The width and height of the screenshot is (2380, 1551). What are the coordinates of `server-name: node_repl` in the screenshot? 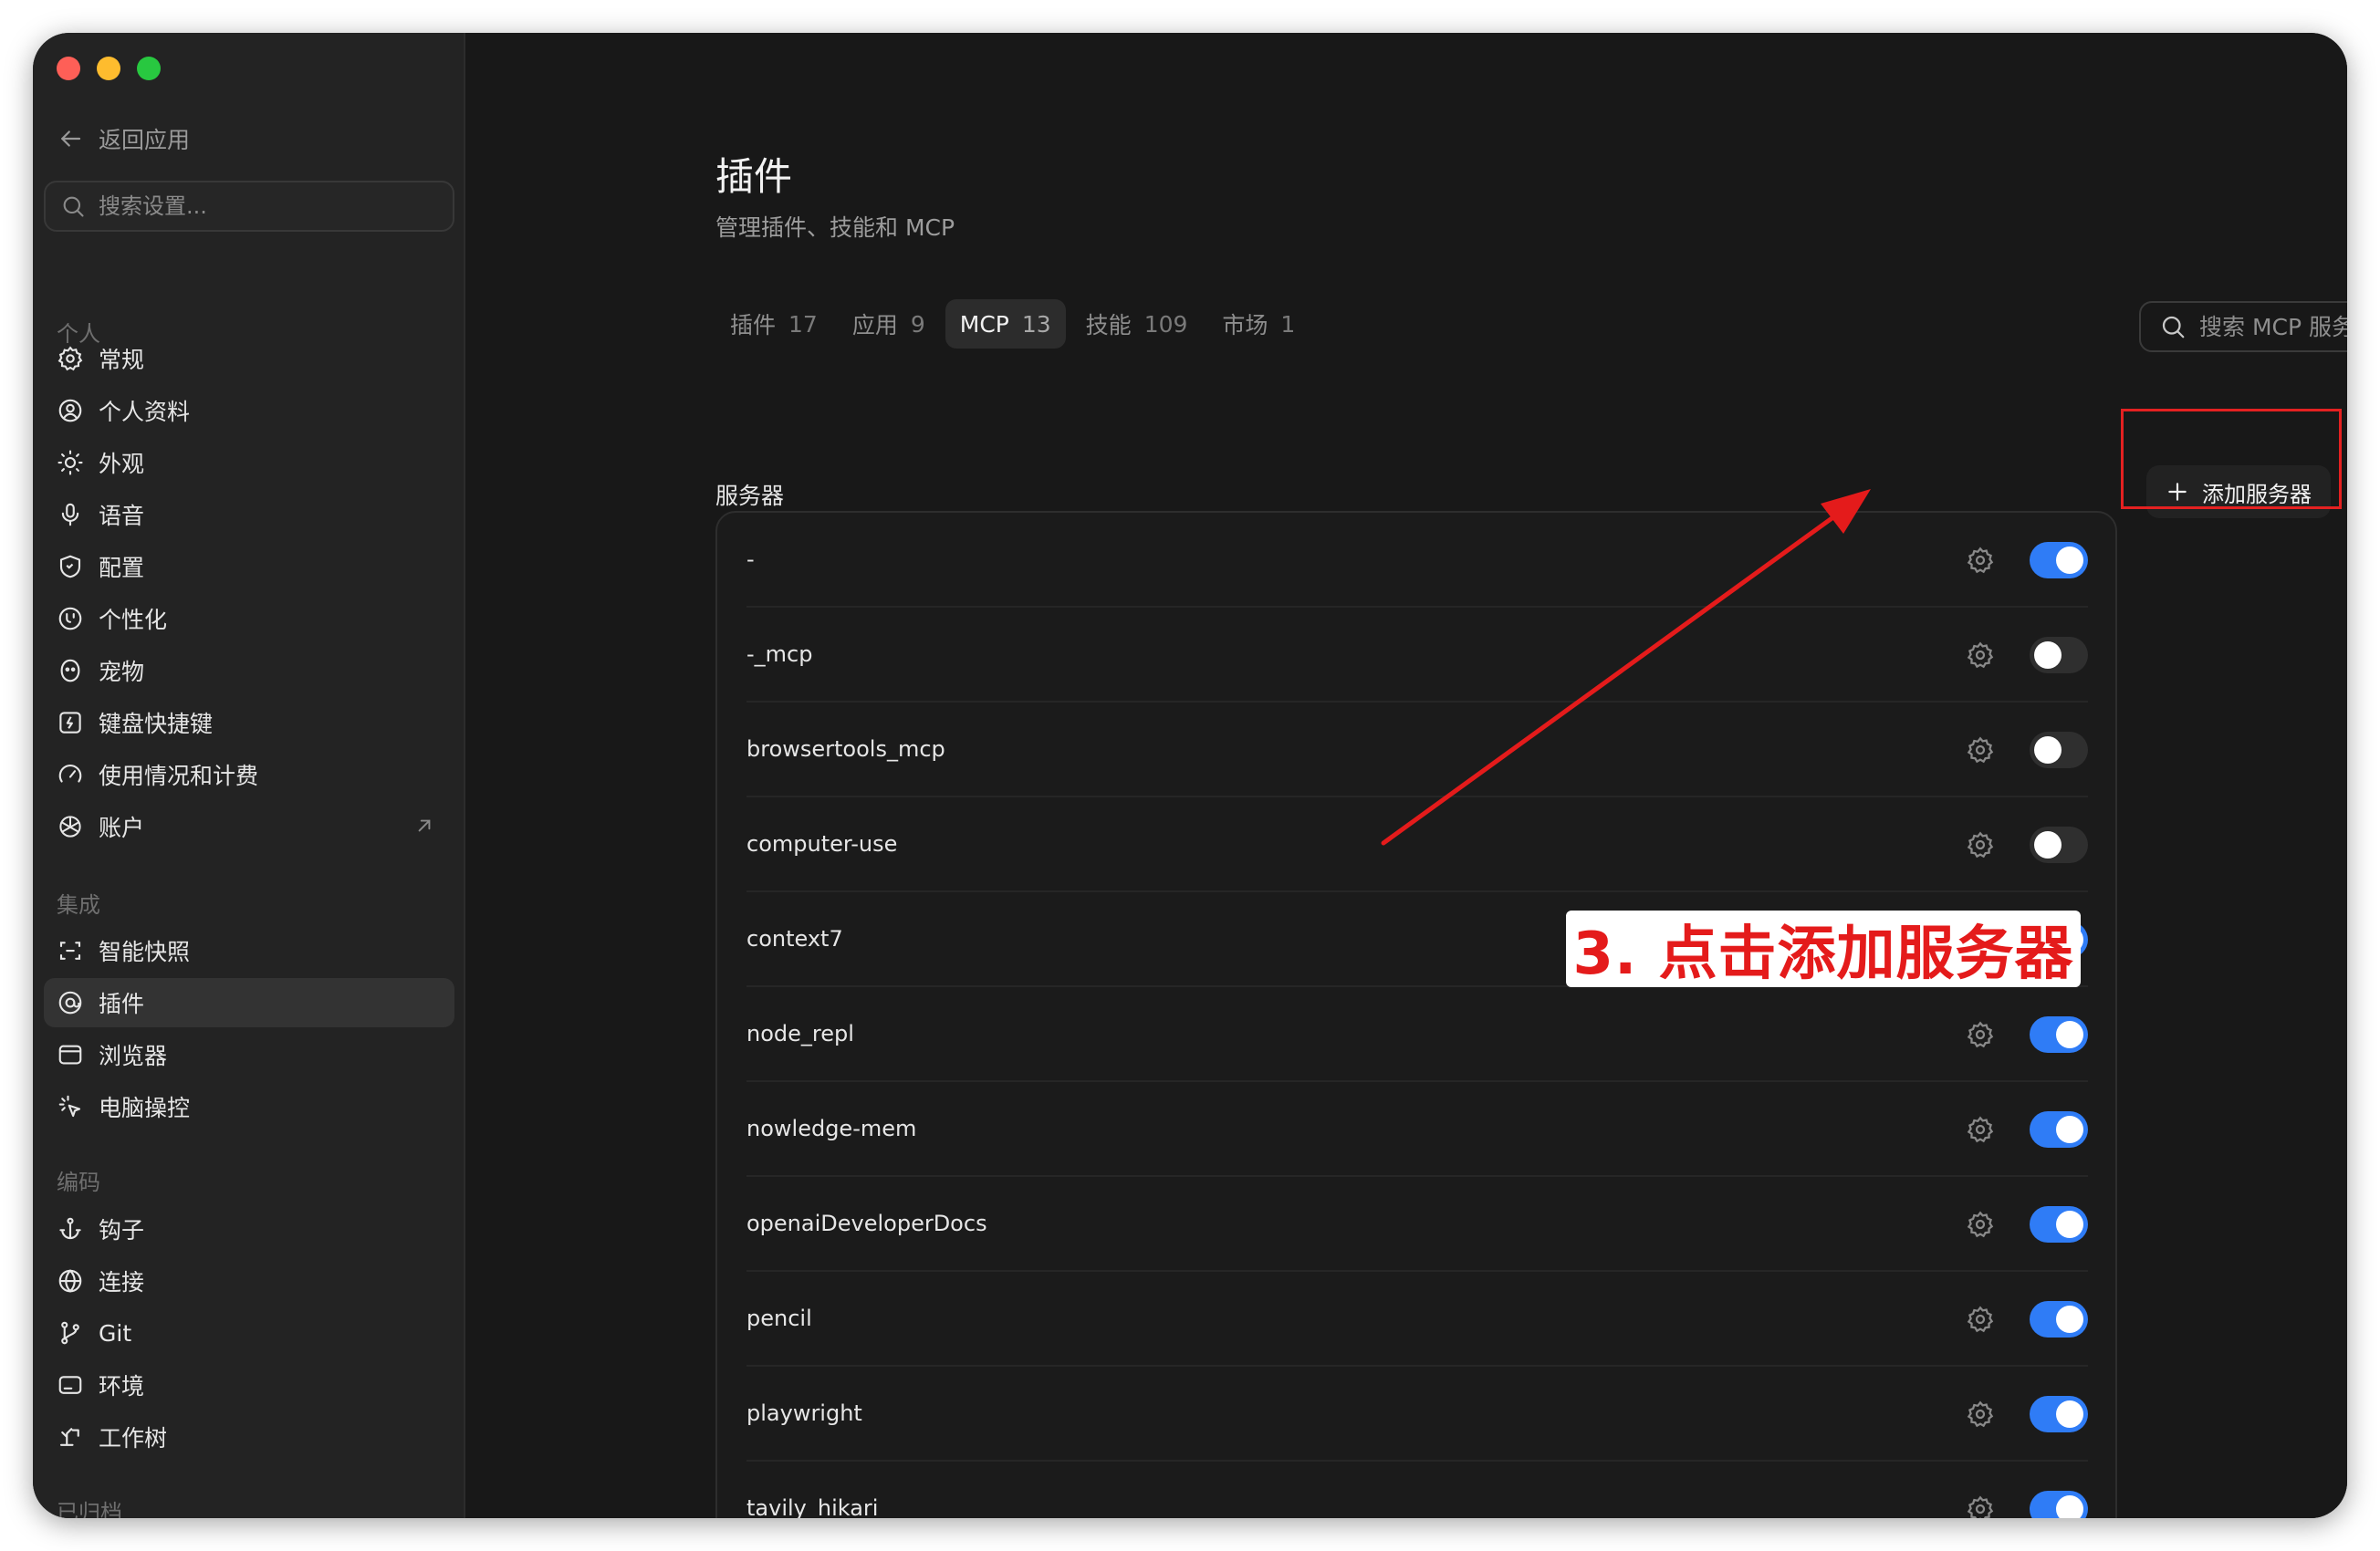 It's located at (800, 1033).